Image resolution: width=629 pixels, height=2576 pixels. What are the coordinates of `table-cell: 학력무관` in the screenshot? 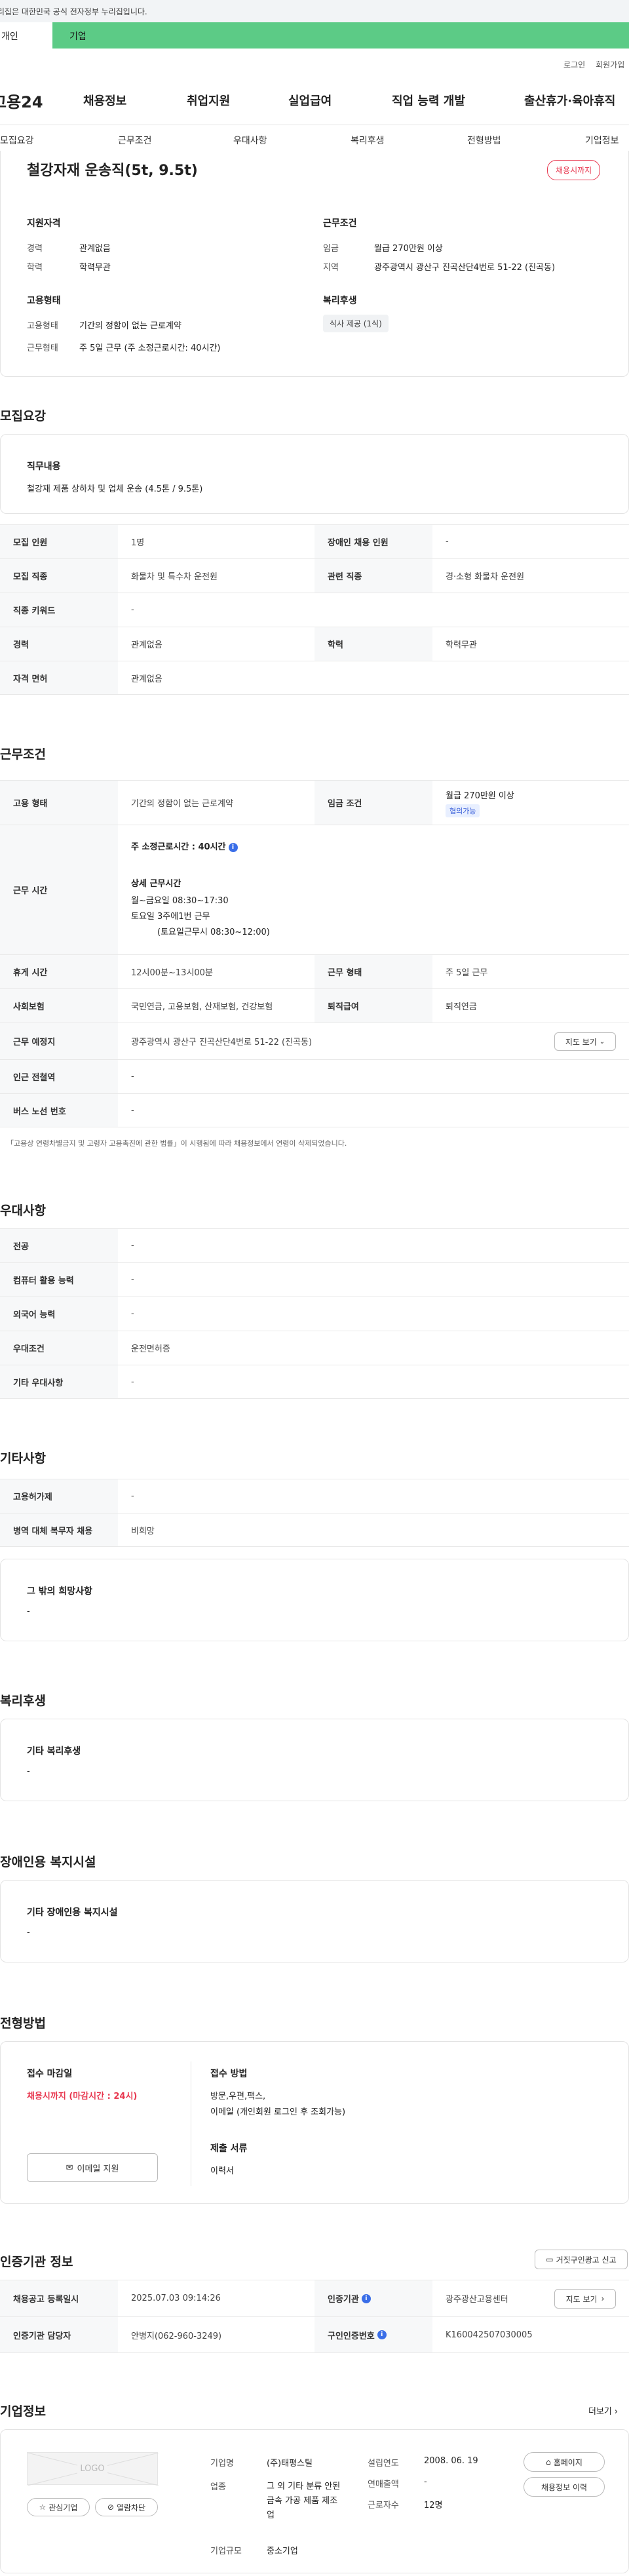 It's located at (461, 645).